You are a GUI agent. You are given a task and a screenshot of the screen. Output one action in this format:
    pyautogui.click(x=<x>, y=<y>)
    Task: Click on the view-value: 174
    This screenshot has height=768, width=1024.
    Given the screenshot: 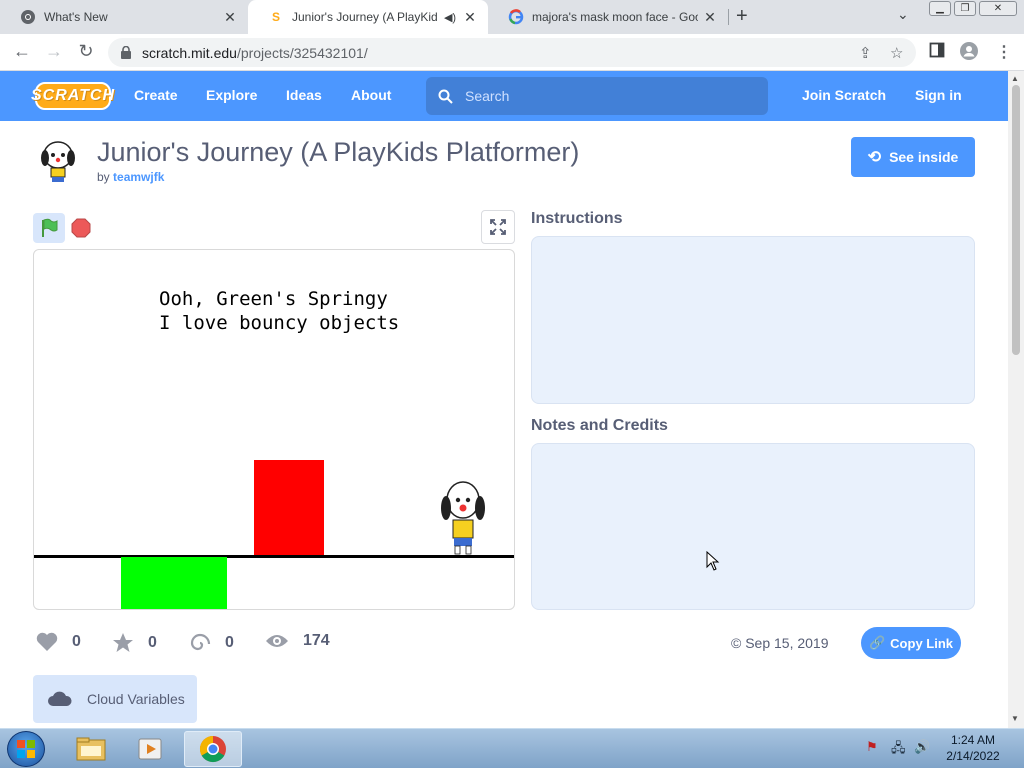 What is the action you would take?
    pyautogui.click(x=316, y=640)
    